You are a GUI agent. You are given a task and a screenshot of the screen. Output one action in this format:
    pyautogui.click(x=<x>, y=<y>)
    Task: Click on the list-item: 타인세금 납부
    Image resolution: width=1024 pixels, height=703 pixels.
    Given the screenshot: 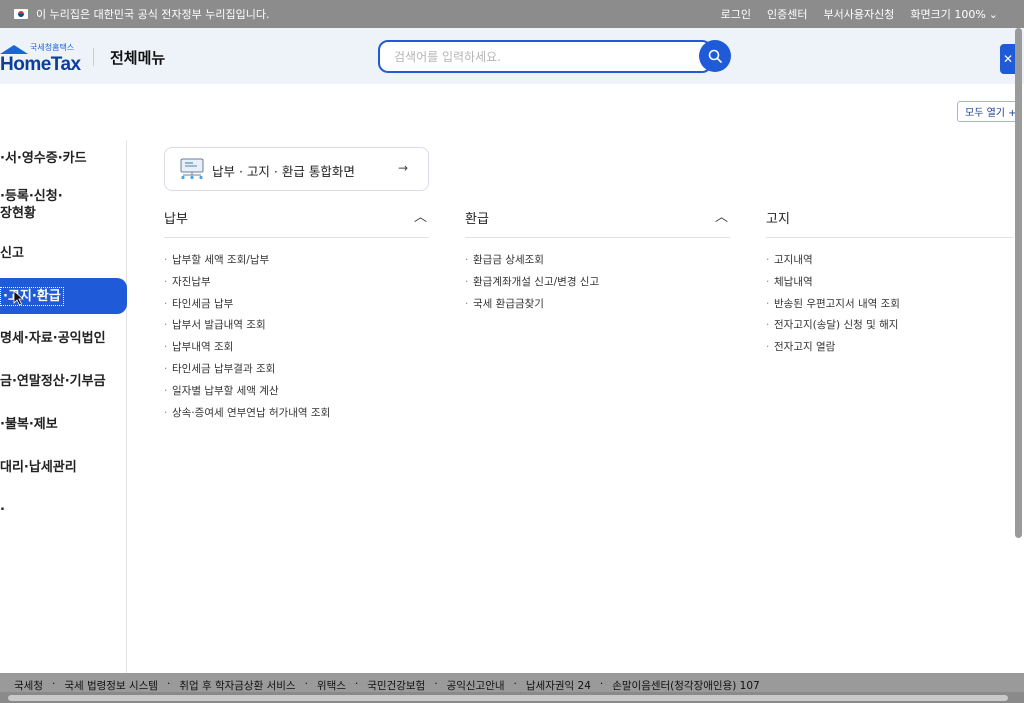 What is the action you would take?
    pyautogui.click(x=296, y=305)
    